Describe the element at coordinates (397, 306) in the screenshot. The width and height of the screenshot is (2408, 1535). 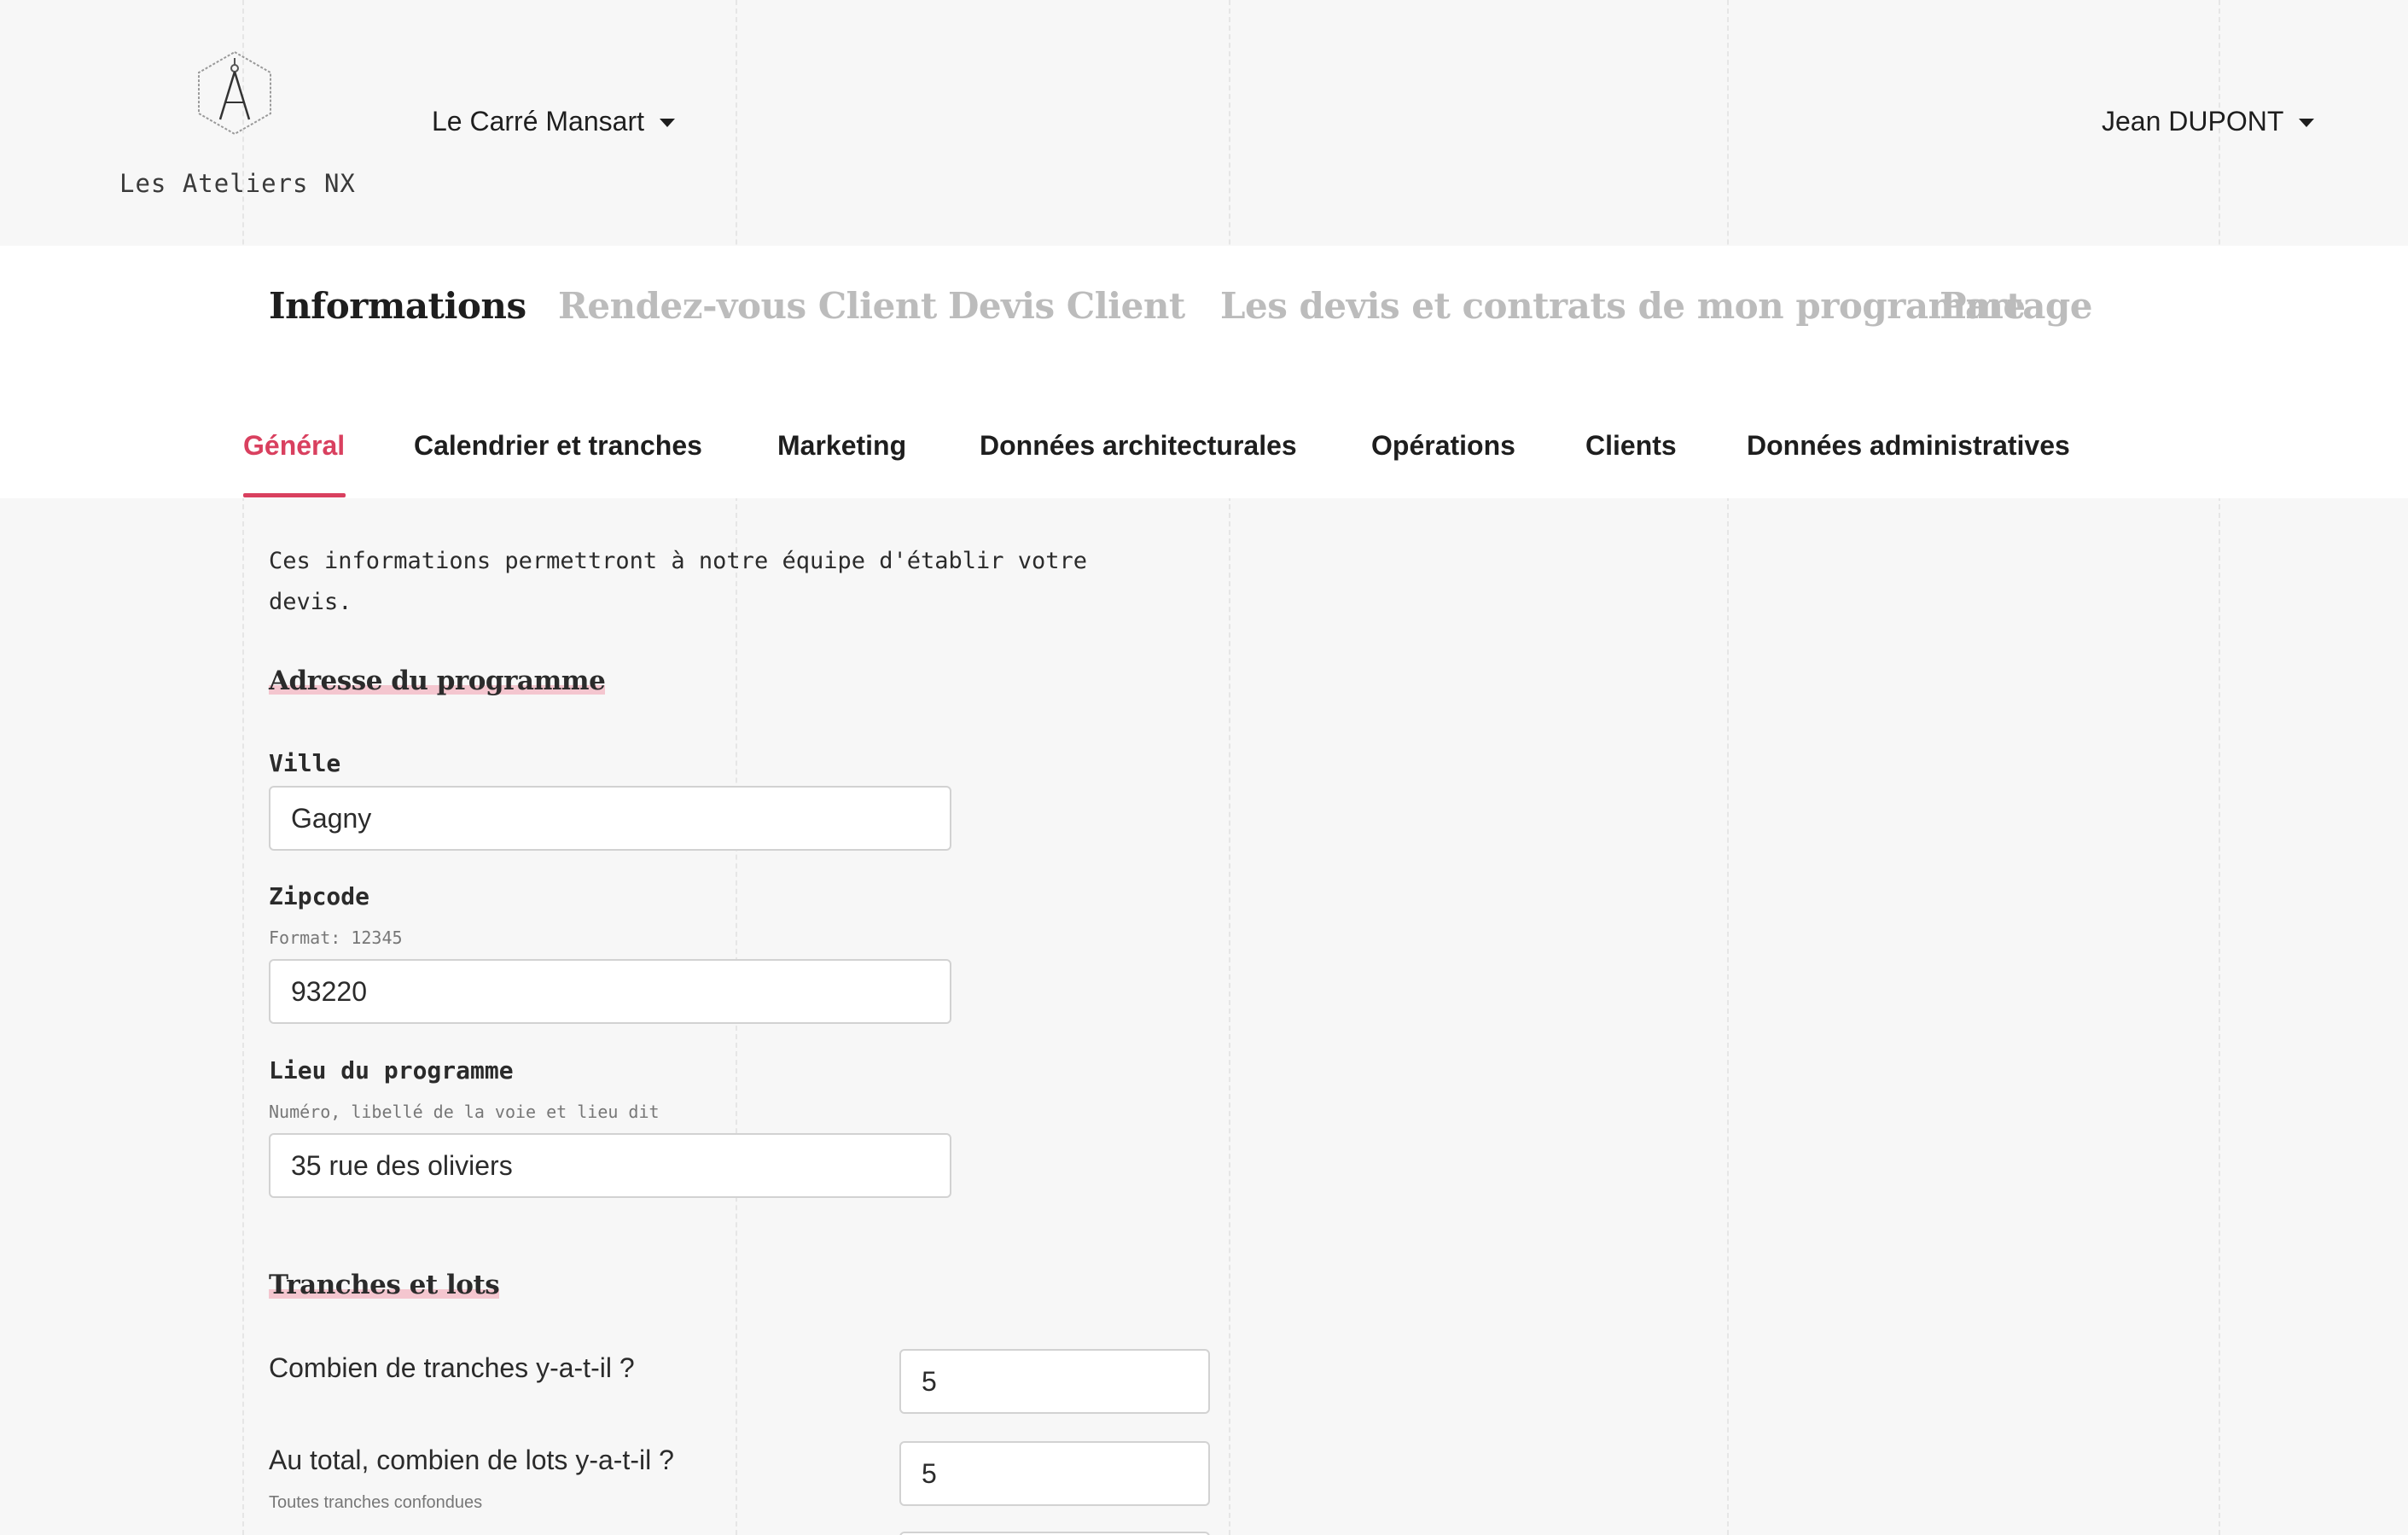
I see `tab-informations: Informations` at that location.